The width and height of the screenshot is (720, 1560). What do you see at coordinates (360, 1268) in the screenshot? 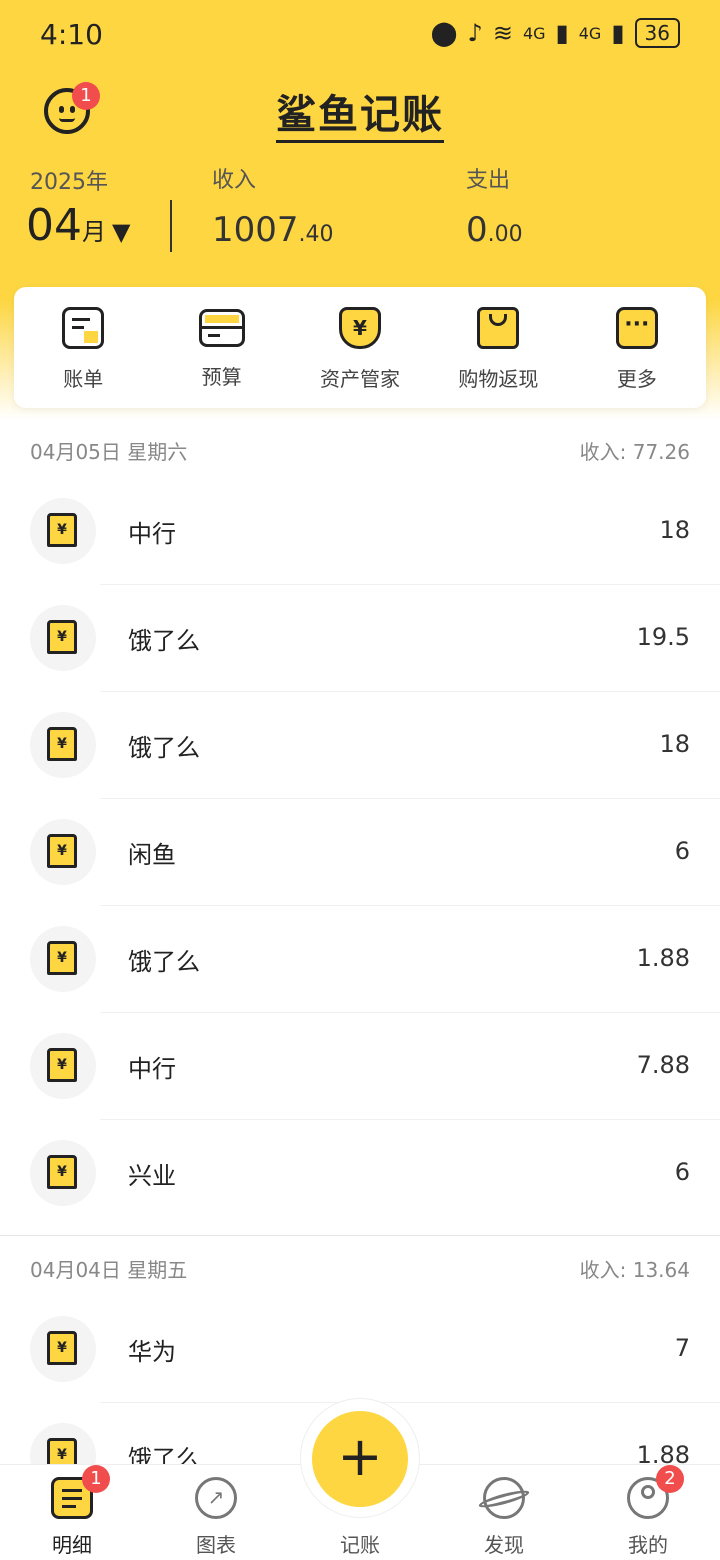
I see `day-header: 04月04日 星期五 收入: 13.64` at bounding box center [360, 1268].